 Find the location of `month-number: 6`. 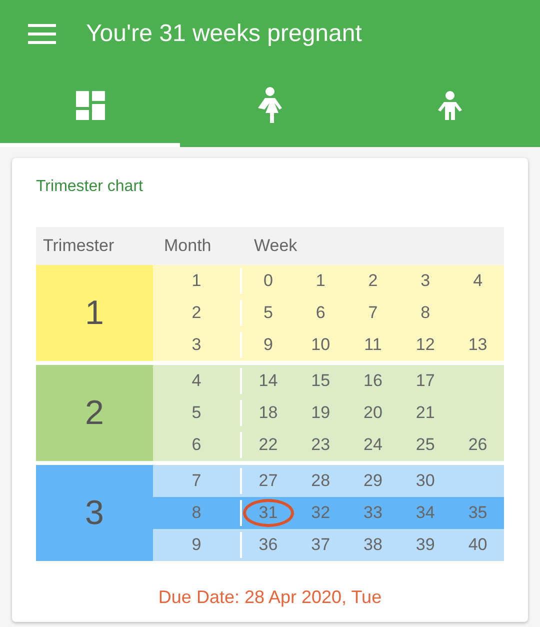

month-number: 6 is located at coordinates (197, 445).